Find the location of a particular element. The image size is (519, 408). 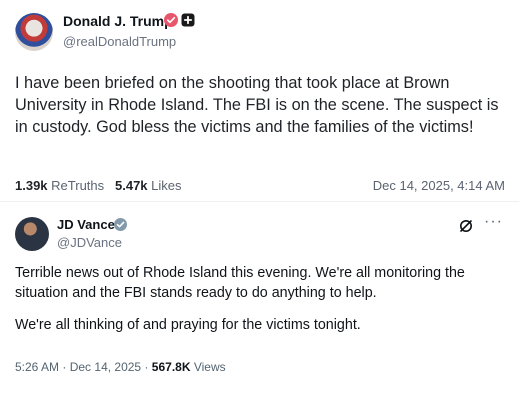

retruths-label: ReTruths is located at coordinates (77, 185).